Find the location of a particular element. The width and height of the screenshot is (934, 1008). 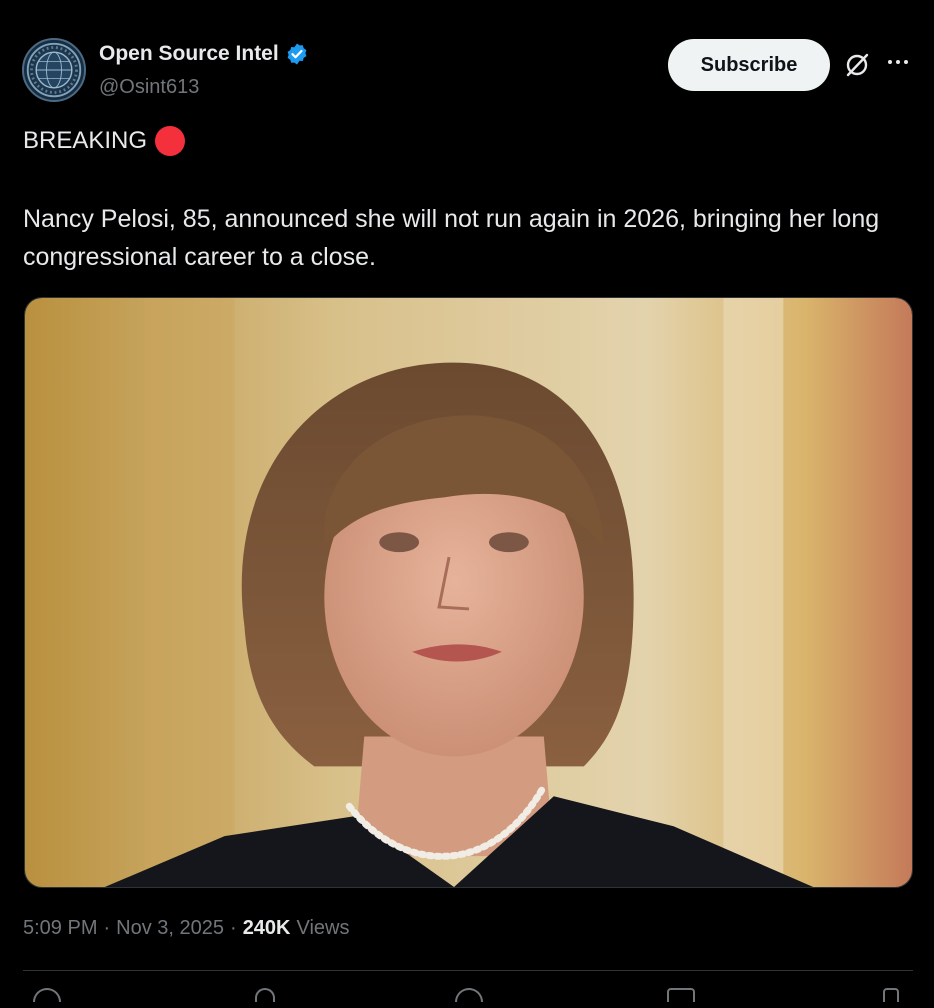

post-date: Nov 3, 2025 is located at coordinates (170, 928).